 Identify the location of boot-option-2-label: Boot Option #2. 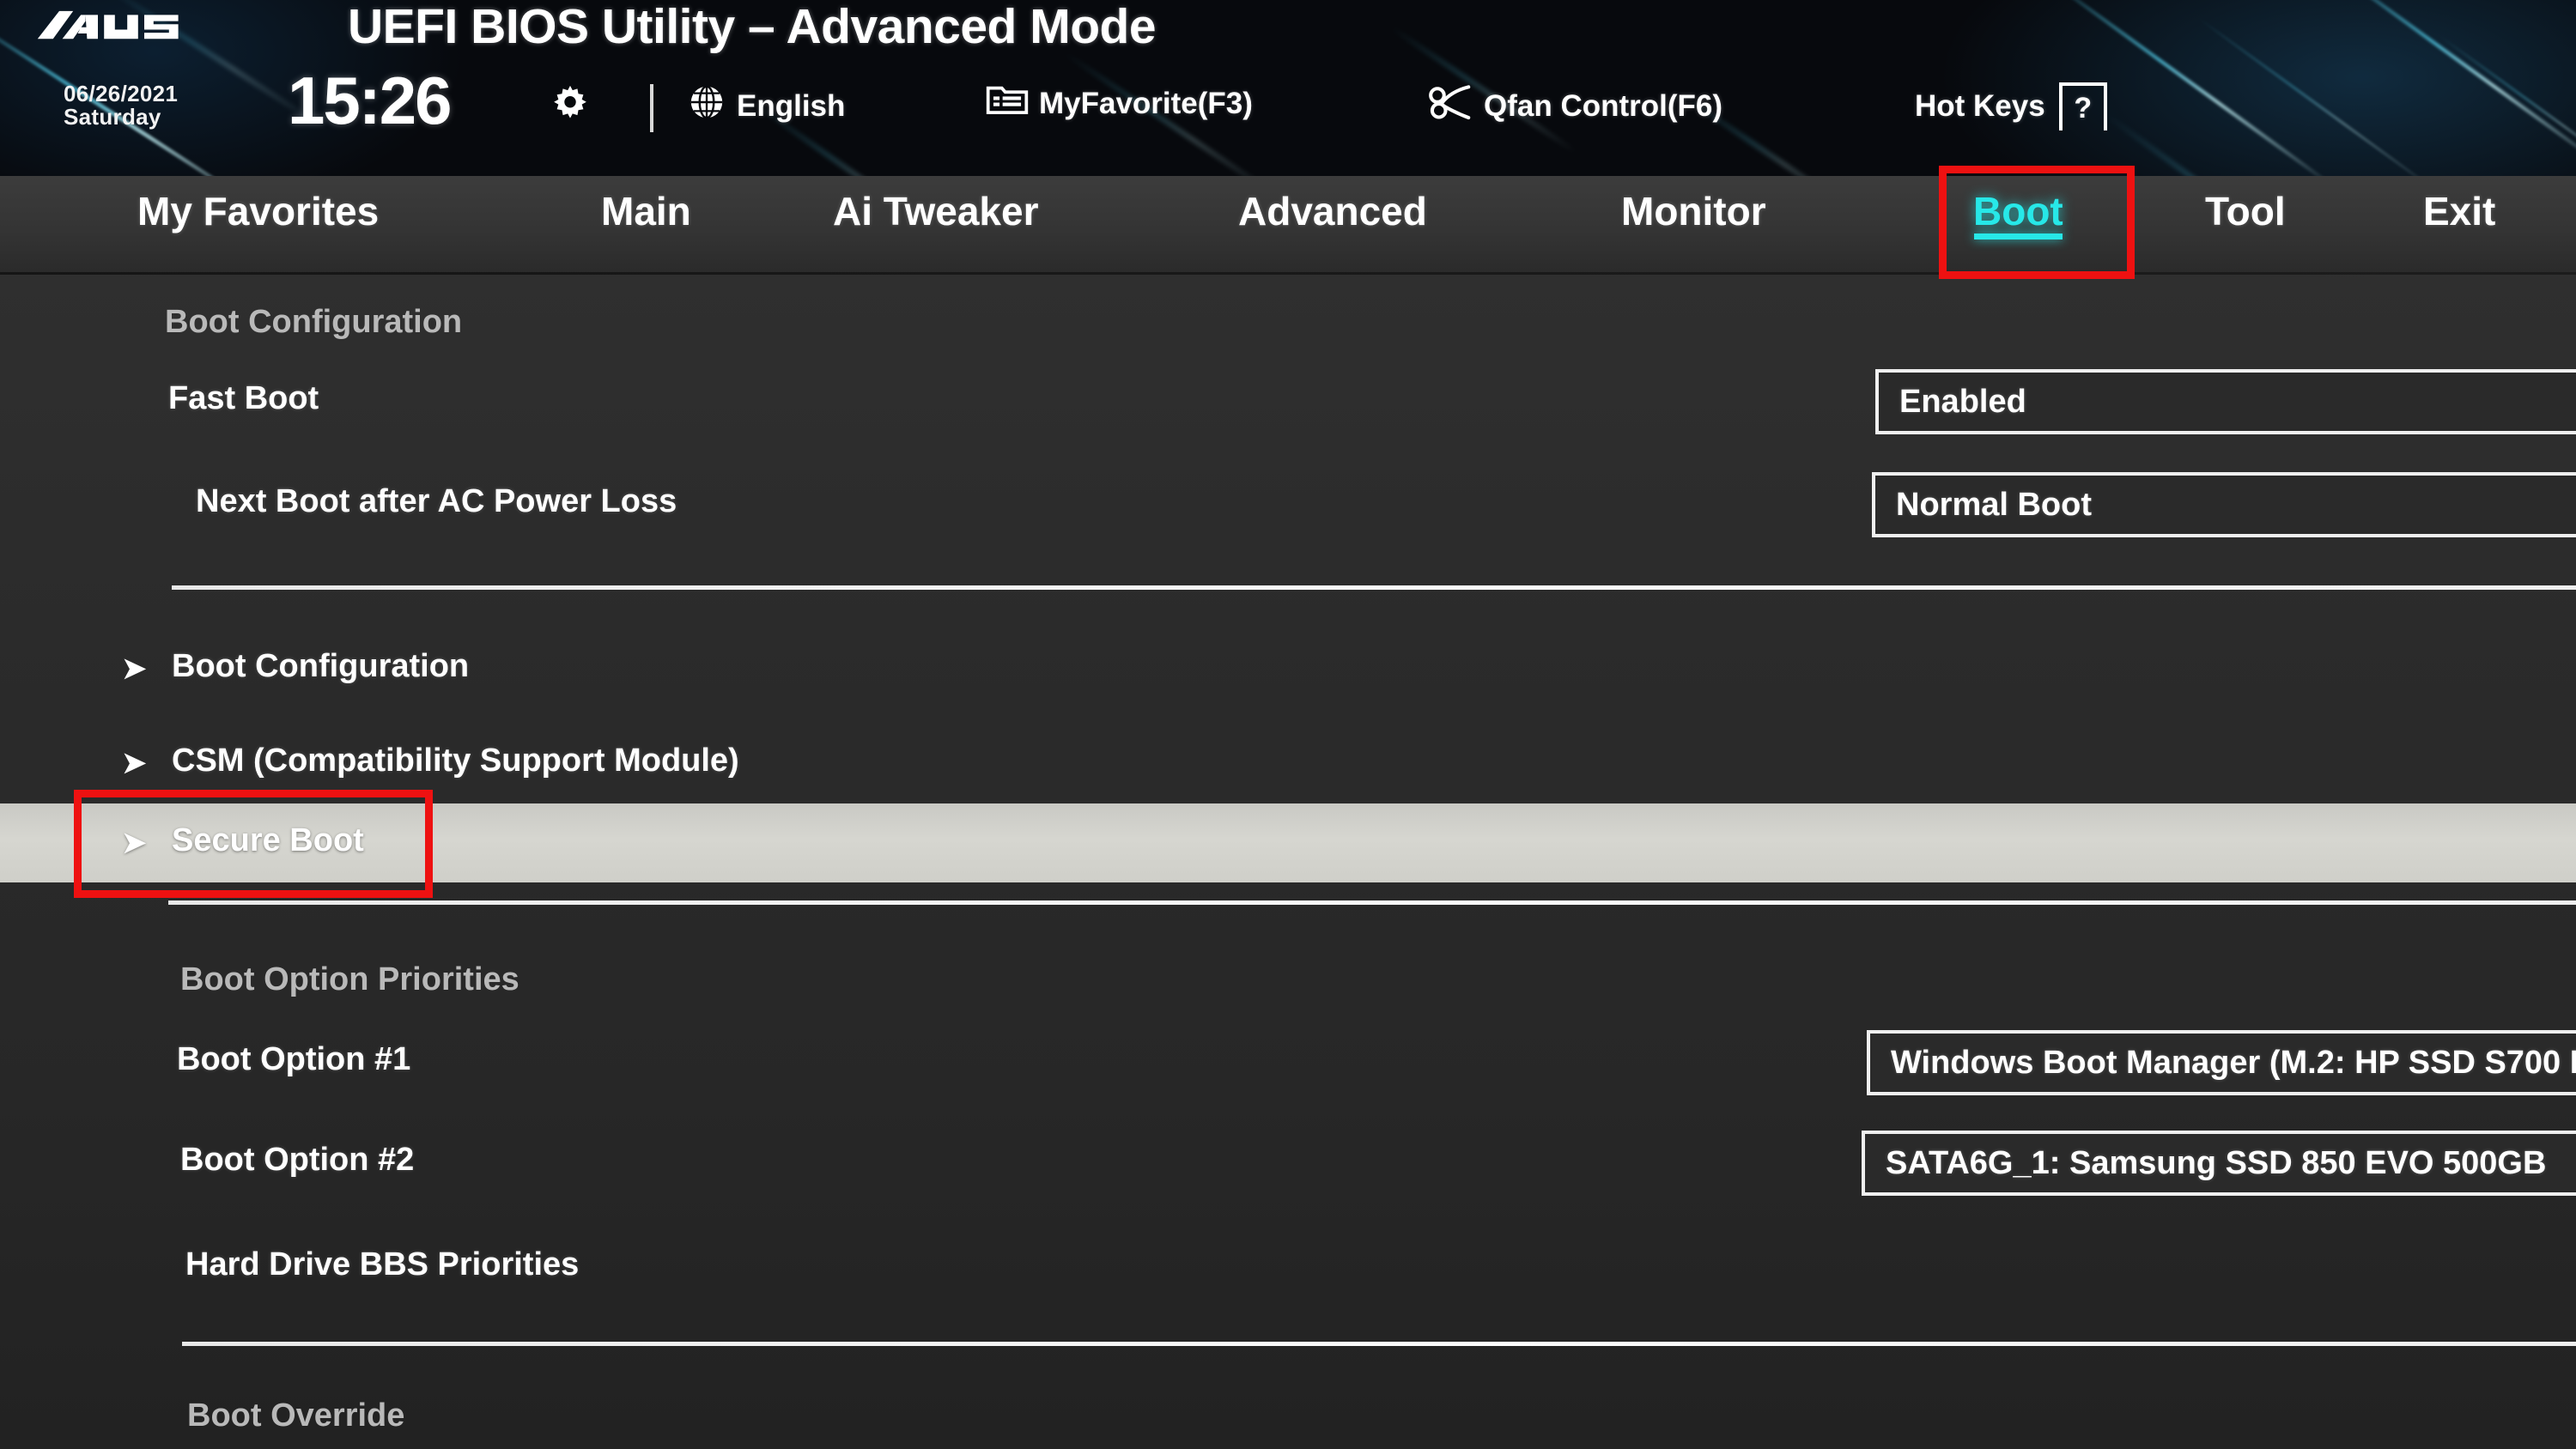
(297, 1160).